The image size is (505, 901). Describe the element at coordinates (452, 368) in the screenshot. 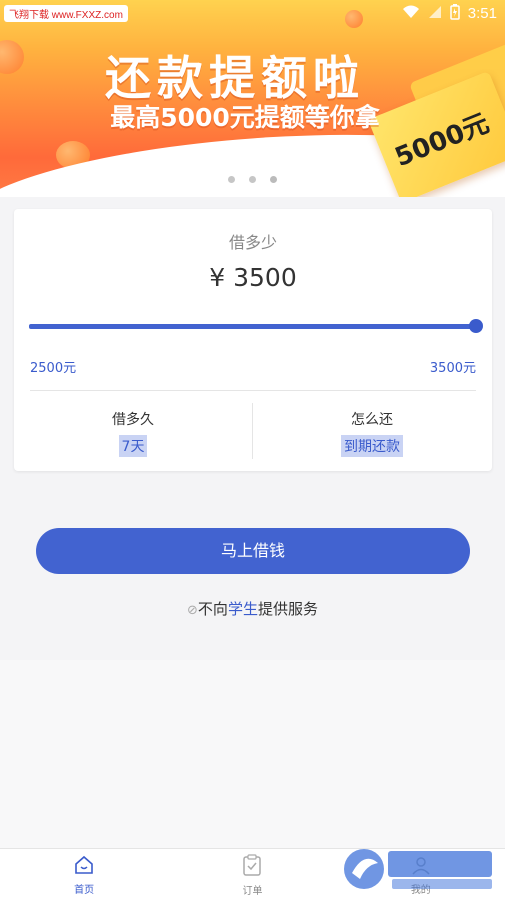

I see `range-max-label: 3500元` at that location.